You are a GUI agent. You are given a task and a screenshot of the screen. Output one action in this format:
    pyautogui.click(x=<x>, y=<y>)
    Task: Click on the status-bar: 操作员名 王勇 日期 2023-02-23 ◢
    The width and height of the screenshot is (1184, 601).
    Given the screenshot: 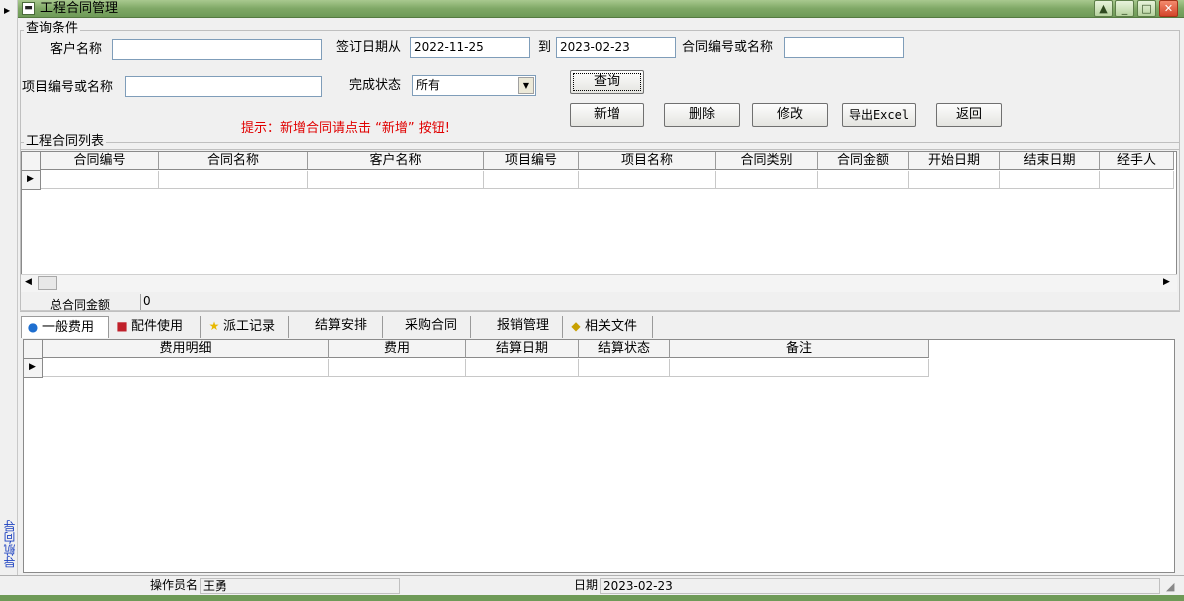 What is the action you would take?
    pyautogui.click(x=592, y=585)
    